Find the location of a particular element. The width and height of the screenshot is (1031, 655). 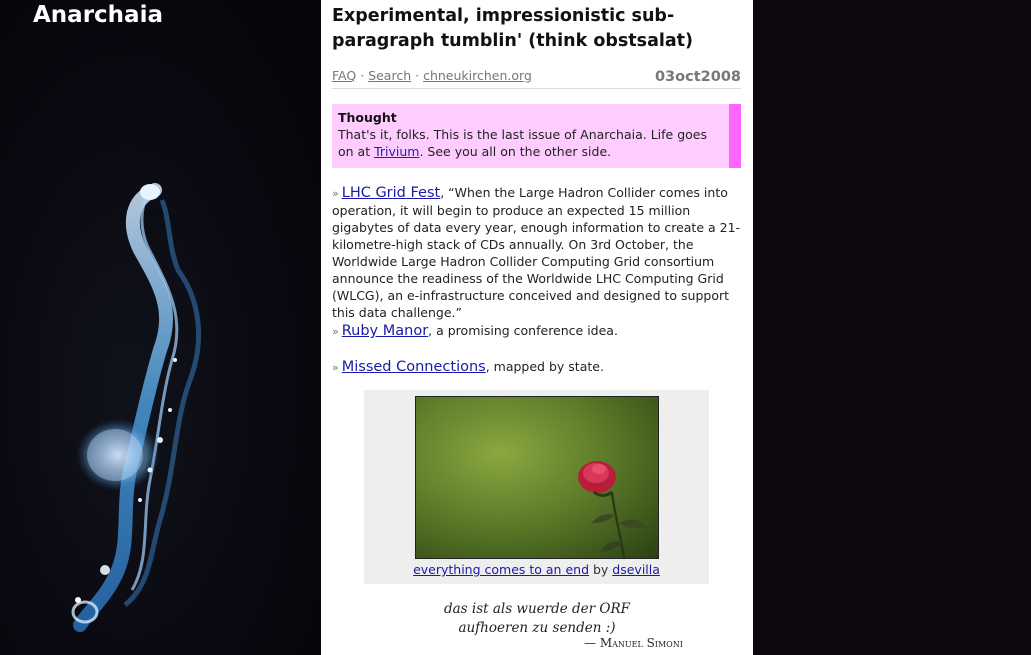

search-link: Search is located at coordinates (389, 75).